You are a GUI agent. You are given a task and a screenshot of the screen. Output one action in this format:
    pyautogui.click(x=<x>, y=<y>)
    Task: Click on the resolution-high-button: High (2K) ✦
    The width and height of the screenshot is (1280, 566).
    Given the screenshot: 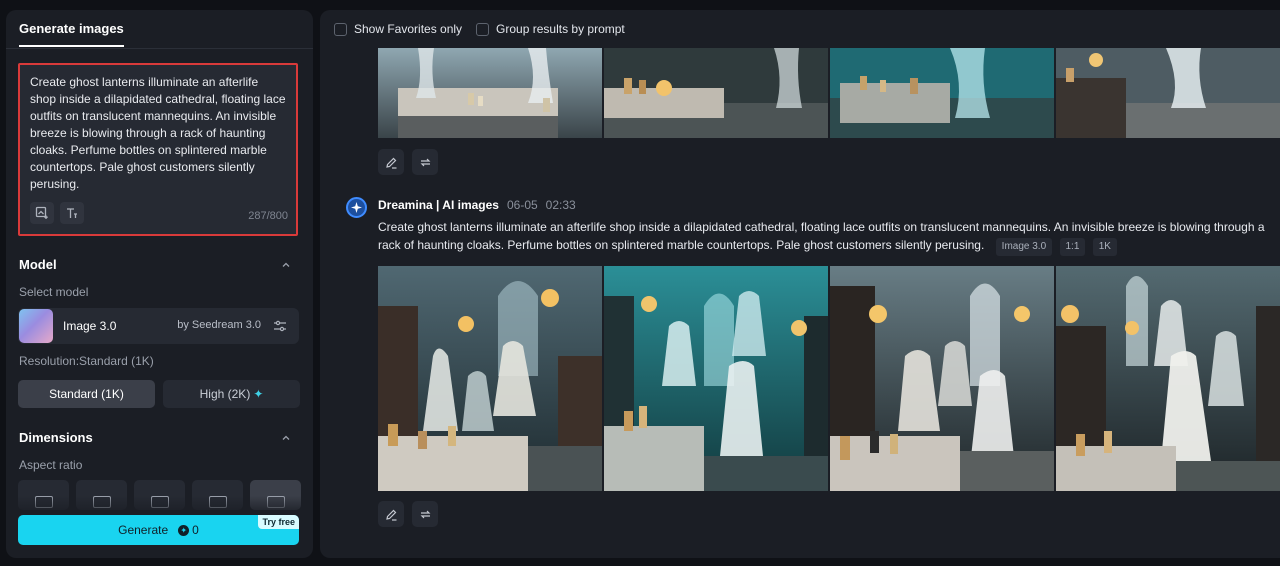 What is the action you would take?
    pyautogui.click(x=231, y=394)
    